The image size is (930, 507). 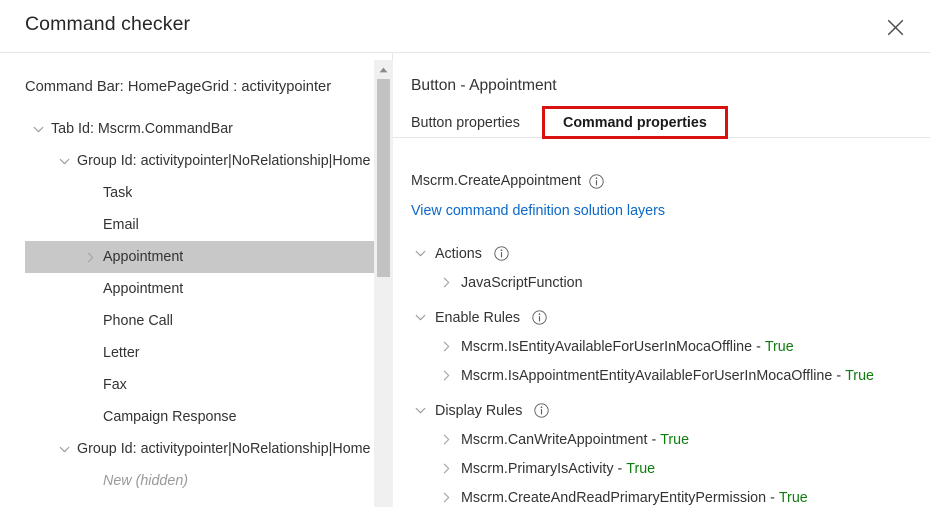 I want to click on tab-command-properties: Command properties, so click(x=635, y=122).